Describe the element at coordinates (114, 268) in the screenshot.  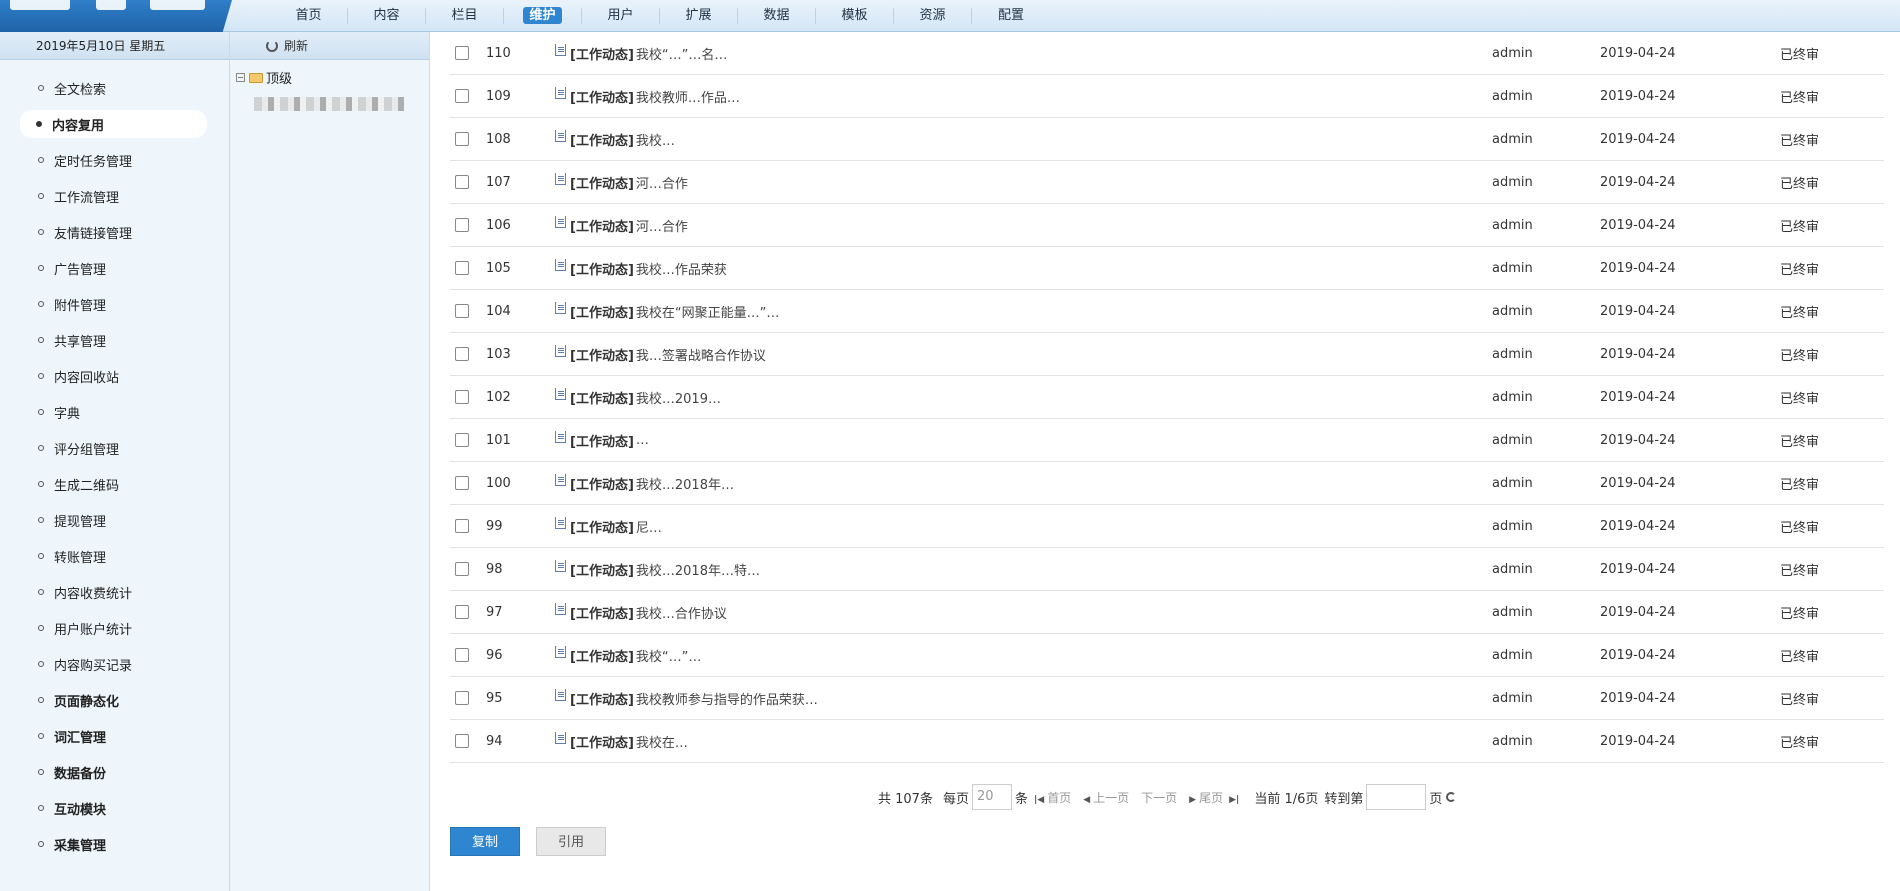
I see `sidebar-item: 广告管理` at that location.